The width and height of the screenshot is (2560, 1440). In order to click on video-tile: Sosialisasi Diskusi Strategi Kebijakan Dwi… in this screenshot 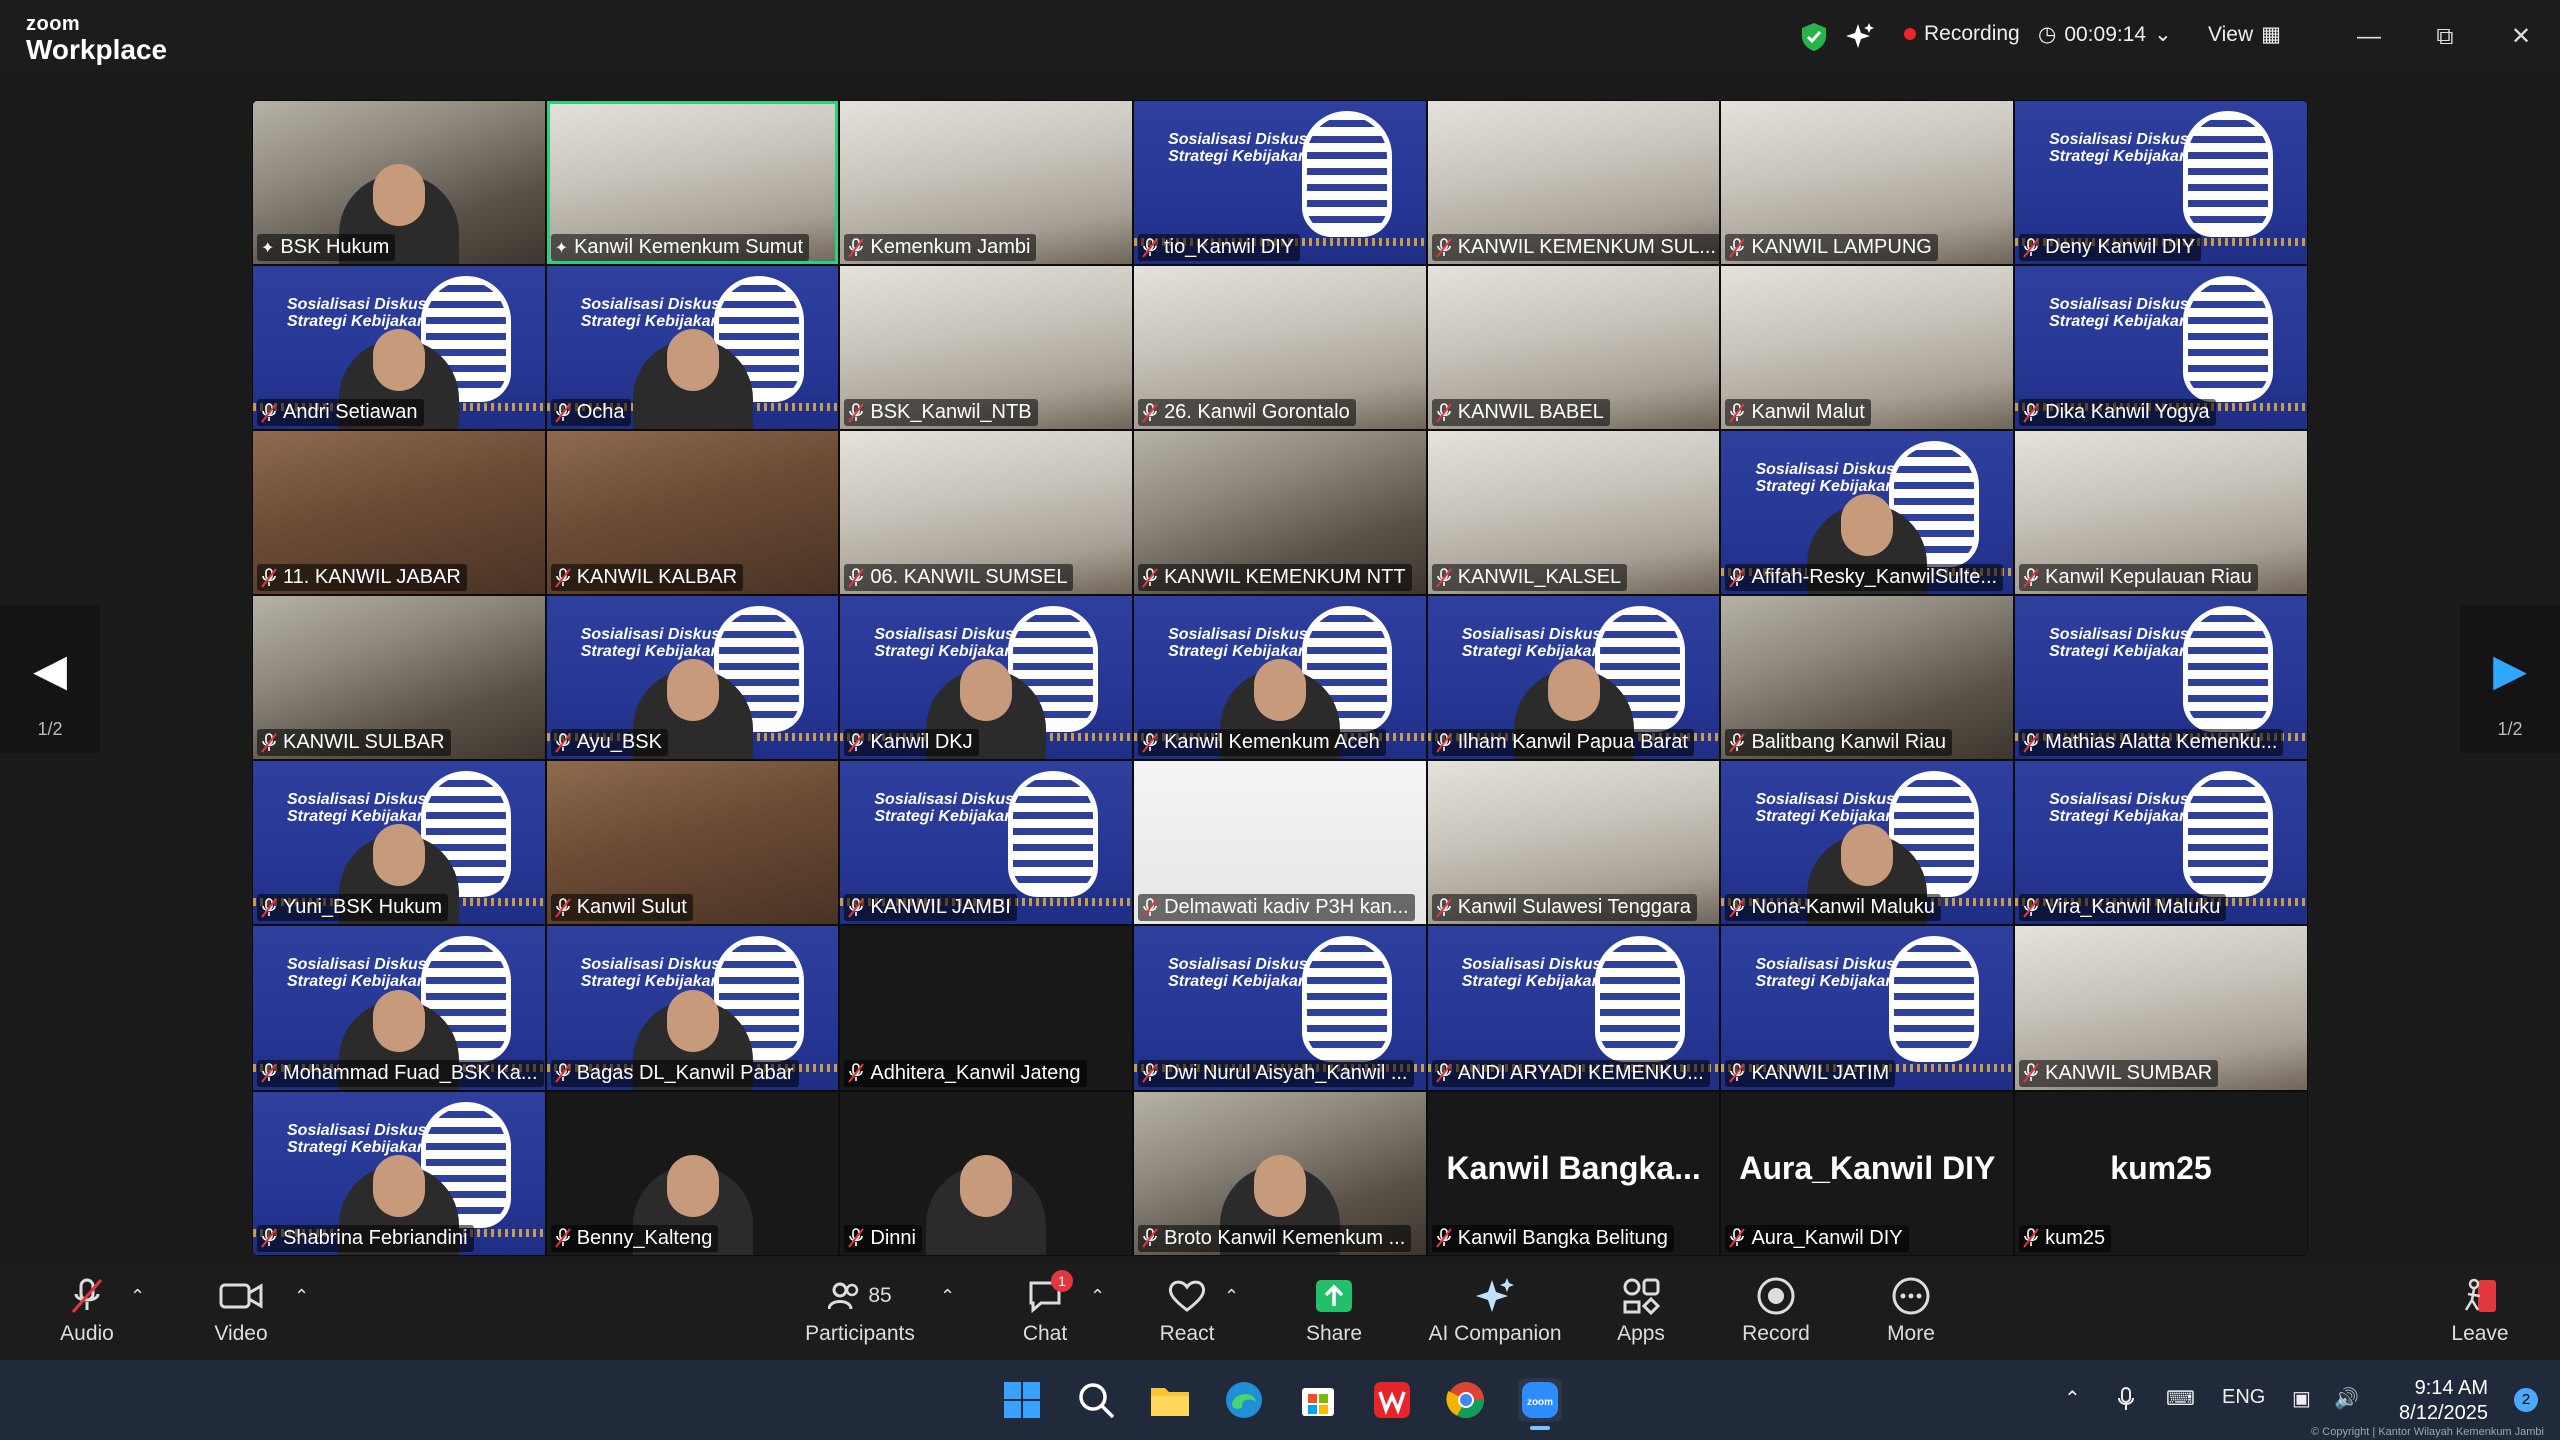, I will do `click(1280, 1008)`.